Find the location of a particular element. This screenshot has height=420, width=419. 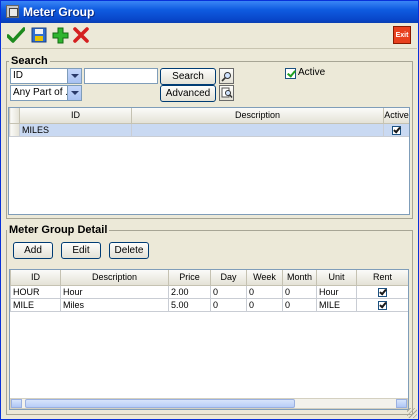

table-row: MILE Miles 5.00 0 0 0 MILE is located at coordinates (209, 304).